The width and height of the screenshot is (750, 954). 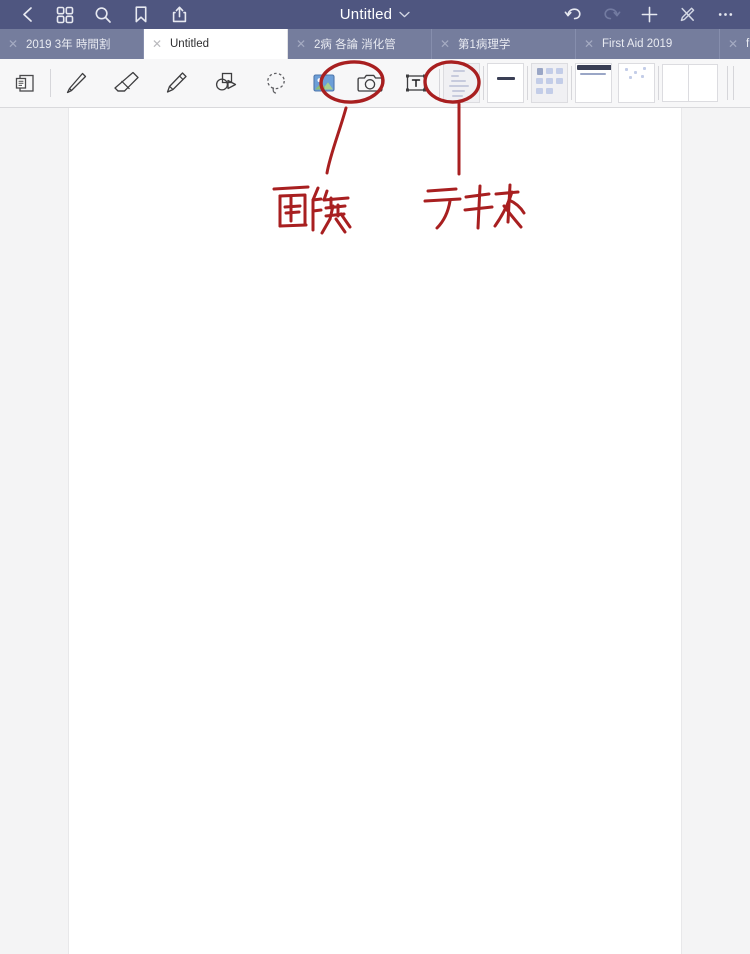 I want to click on thumbnails-button, so click(x=65, y=14).